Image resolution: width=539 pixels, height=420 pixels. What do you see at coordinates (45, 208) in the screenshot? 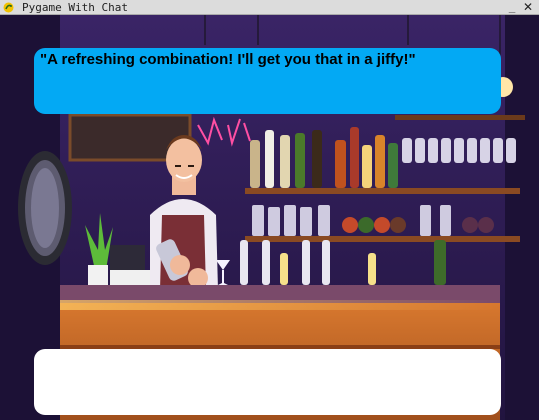
I see `round-door` at bounding box center [45, 208].